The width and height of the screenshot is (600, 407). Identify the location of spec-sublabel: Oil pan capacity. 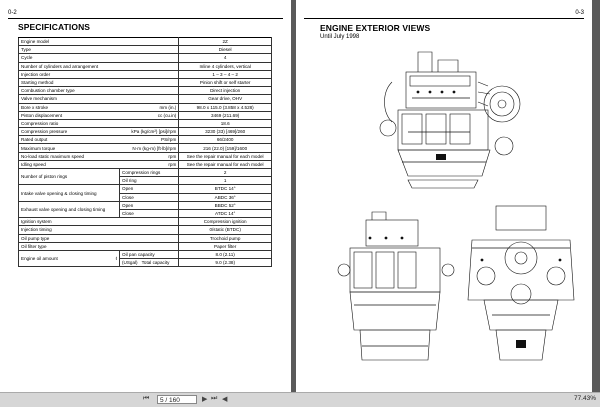
(149, 254).